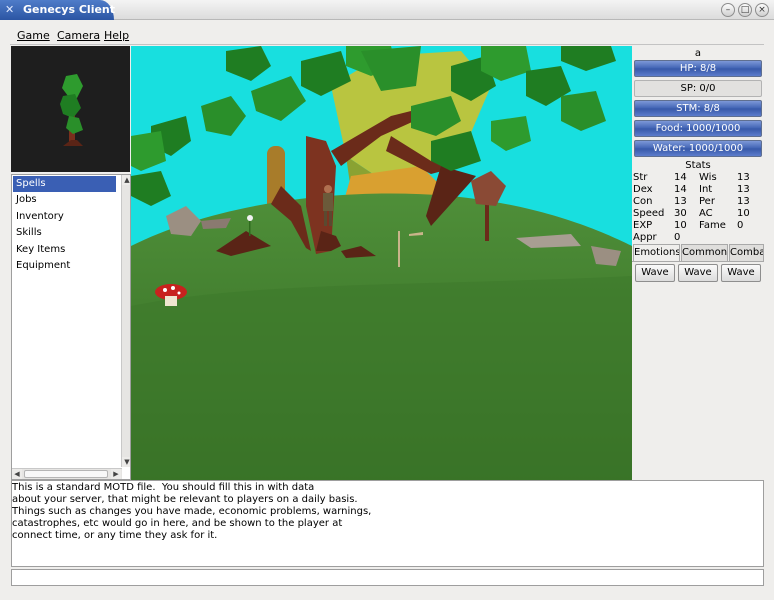 The height and width of the screenshot is (600, 774). I want to click on menu-camera-label: Camera, so click(79, 35).